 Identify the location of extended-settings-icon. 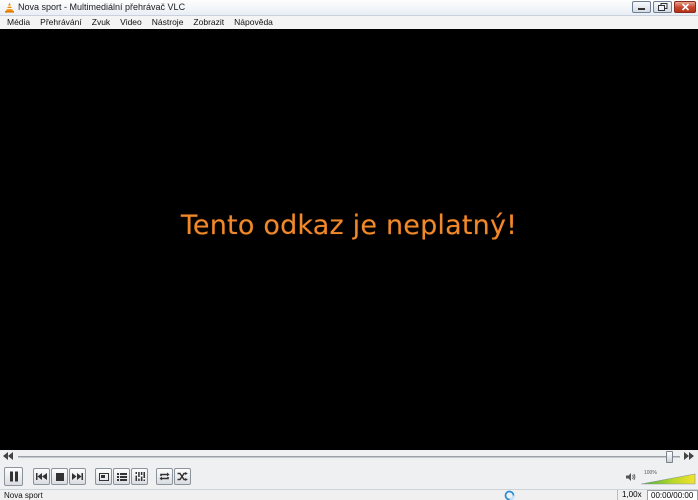
(139, 476).